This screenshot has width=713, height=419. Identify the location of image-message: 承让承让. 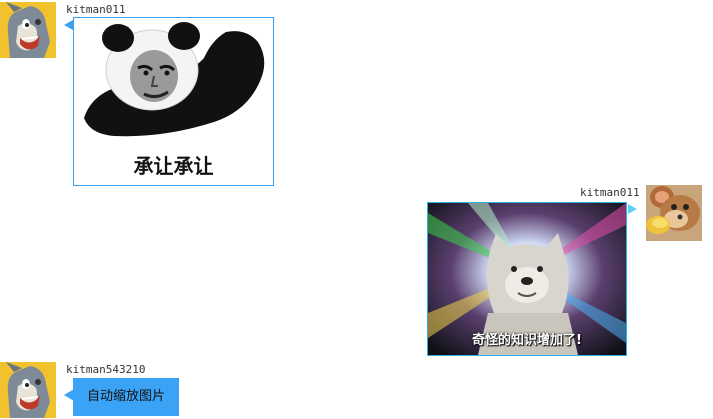
(173, 101).